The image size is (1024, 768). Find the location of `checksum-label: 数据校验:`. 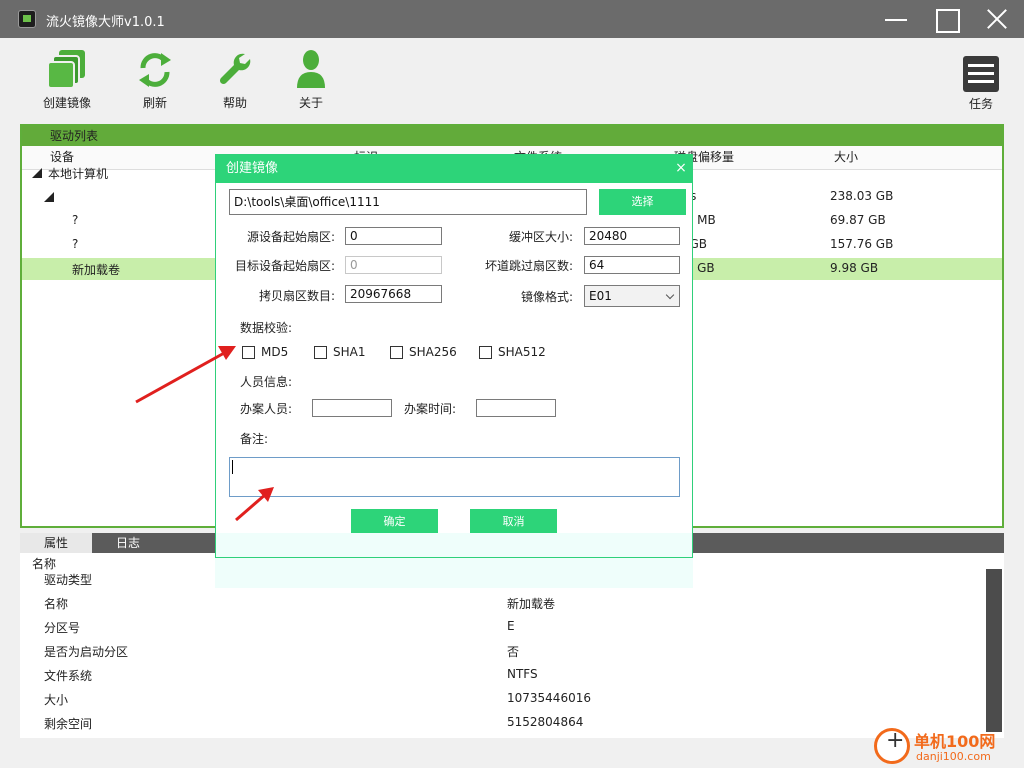

checksum-label: 数据校验: is located at coordinates (266, 328).